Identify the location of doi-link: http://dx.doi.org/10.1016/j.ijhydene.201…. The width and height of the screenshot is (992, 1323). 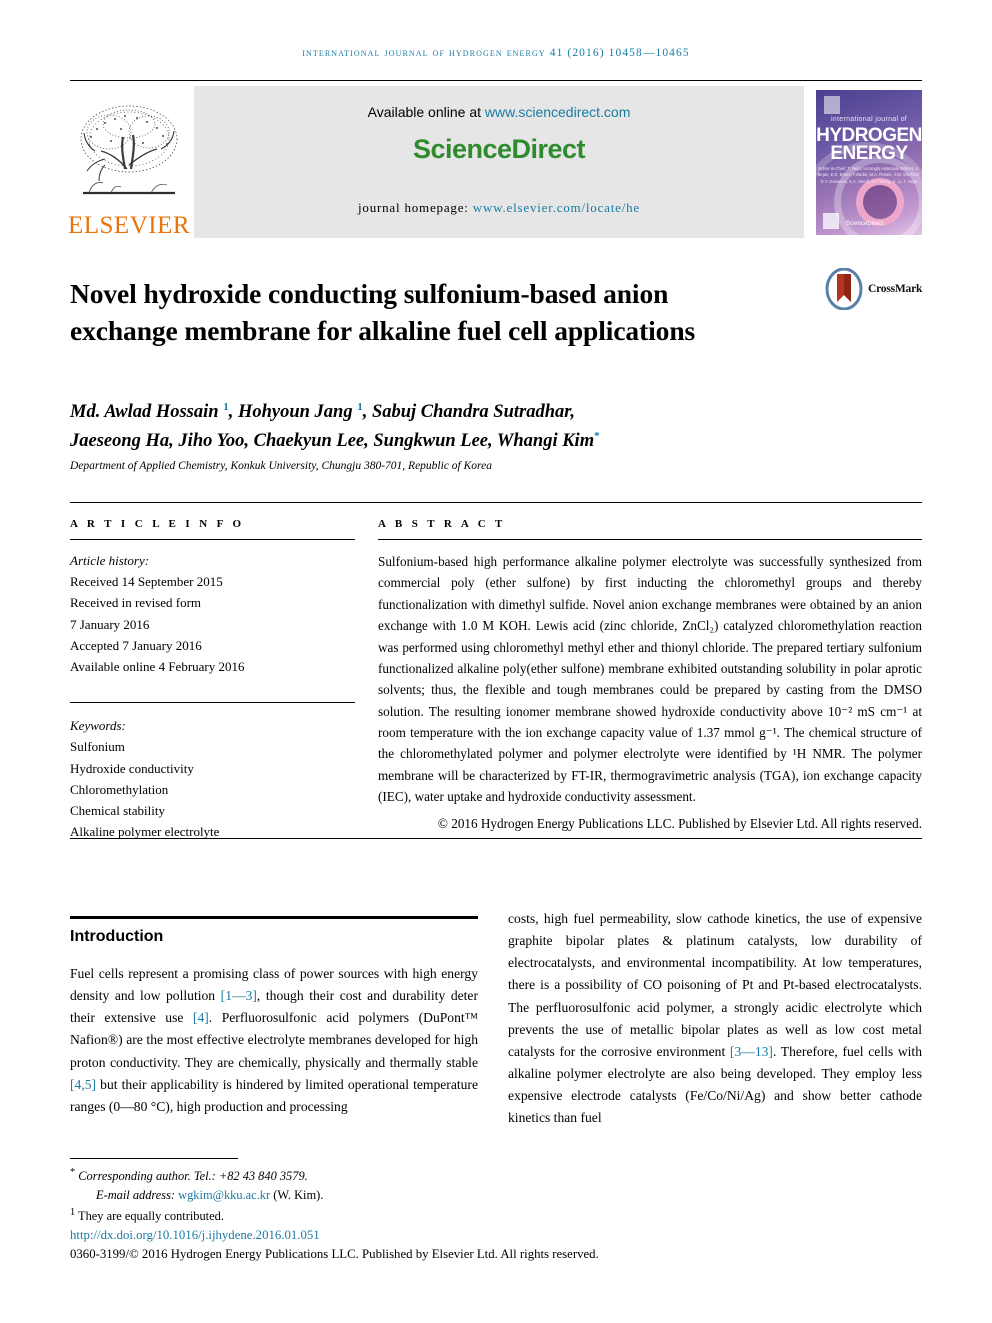
(195, 1235).